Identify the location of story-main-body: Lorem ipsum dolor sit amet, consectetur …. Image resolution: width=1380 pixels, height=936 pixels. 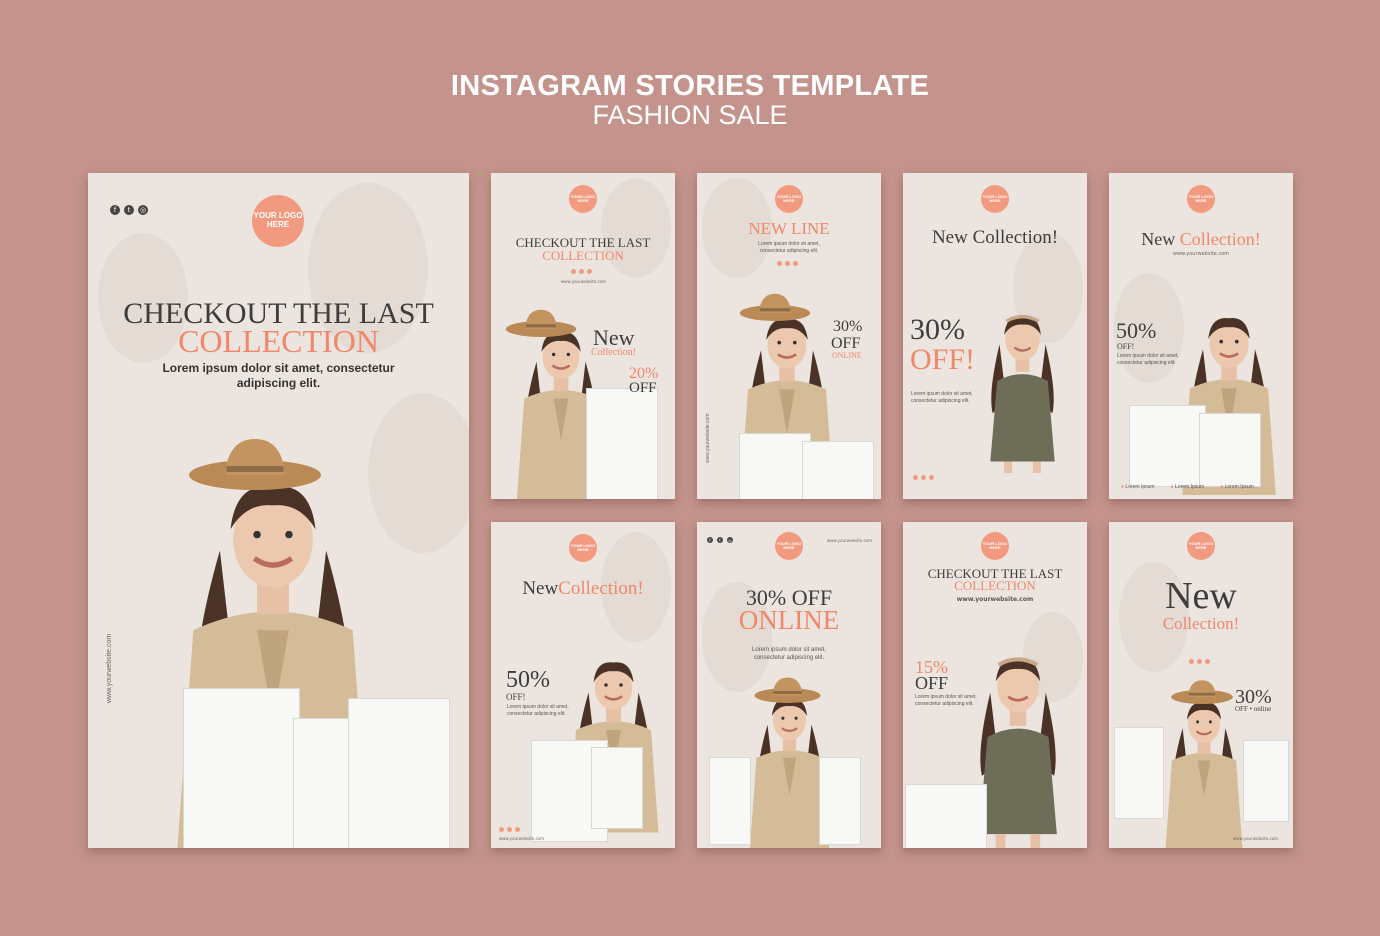
(278, 375).